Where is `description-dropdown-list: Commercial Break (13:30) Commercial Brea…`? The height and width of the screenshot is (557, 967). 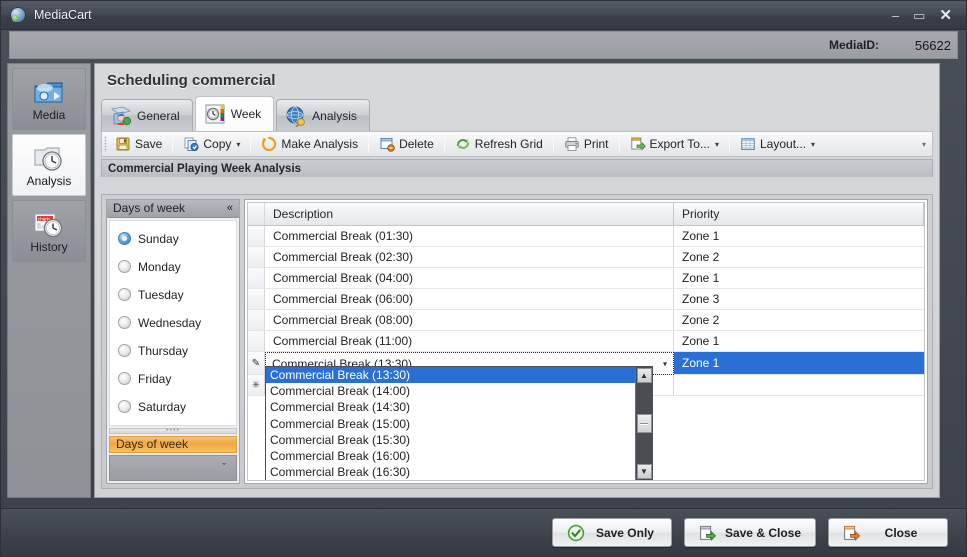 description-dropdown-list: Commercial Break (13:30) Commercial Brea… is located at coordinates (459, 423).